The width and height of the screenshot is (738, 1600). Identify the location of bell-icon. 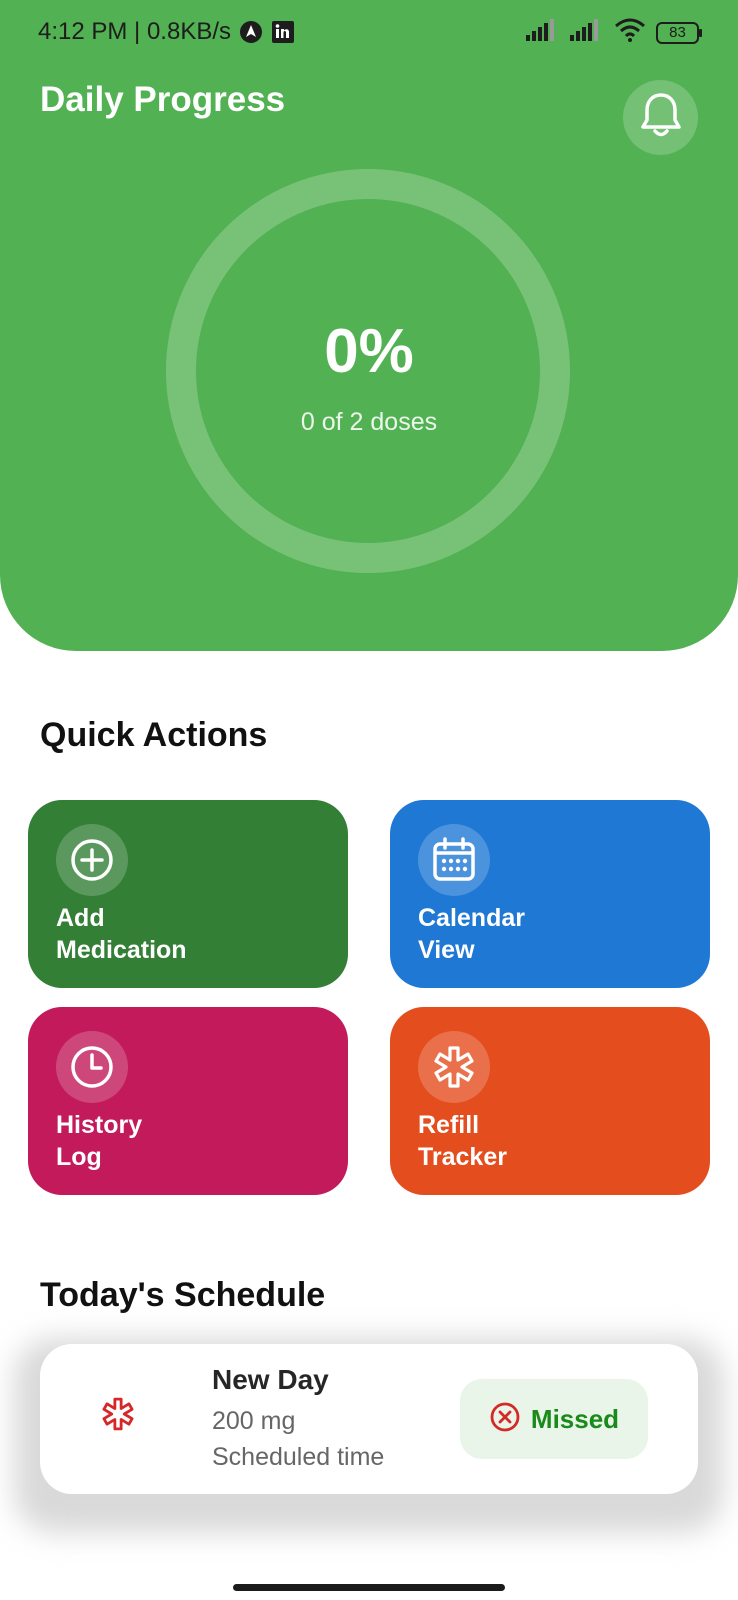
(661, 117).